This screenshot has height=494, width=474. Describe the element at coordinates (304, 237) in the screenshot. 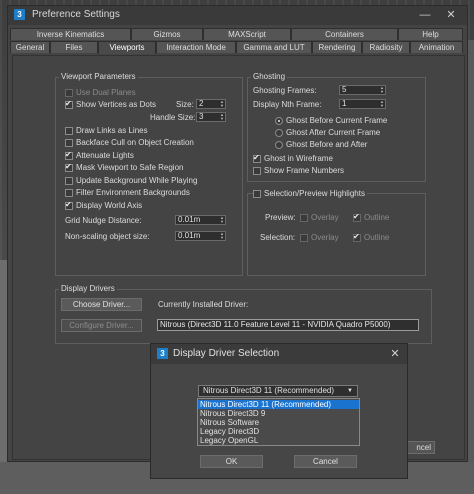

I see `selection-overlay-checkbox` at that location.